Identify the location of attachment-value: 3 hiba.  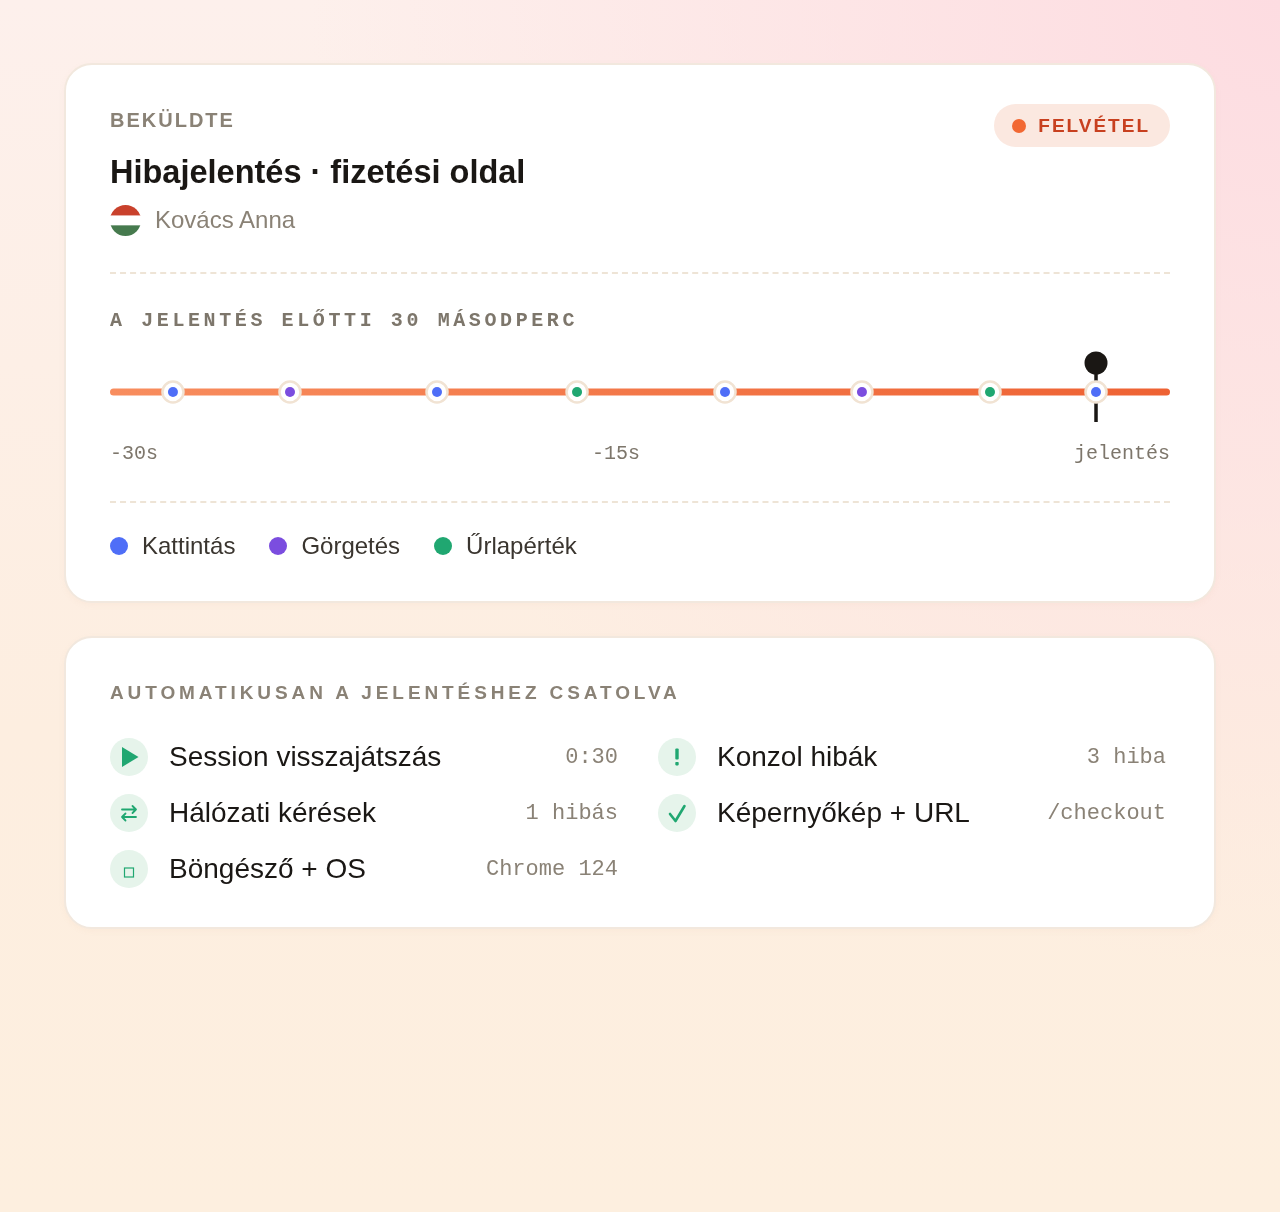
(1126, 757).